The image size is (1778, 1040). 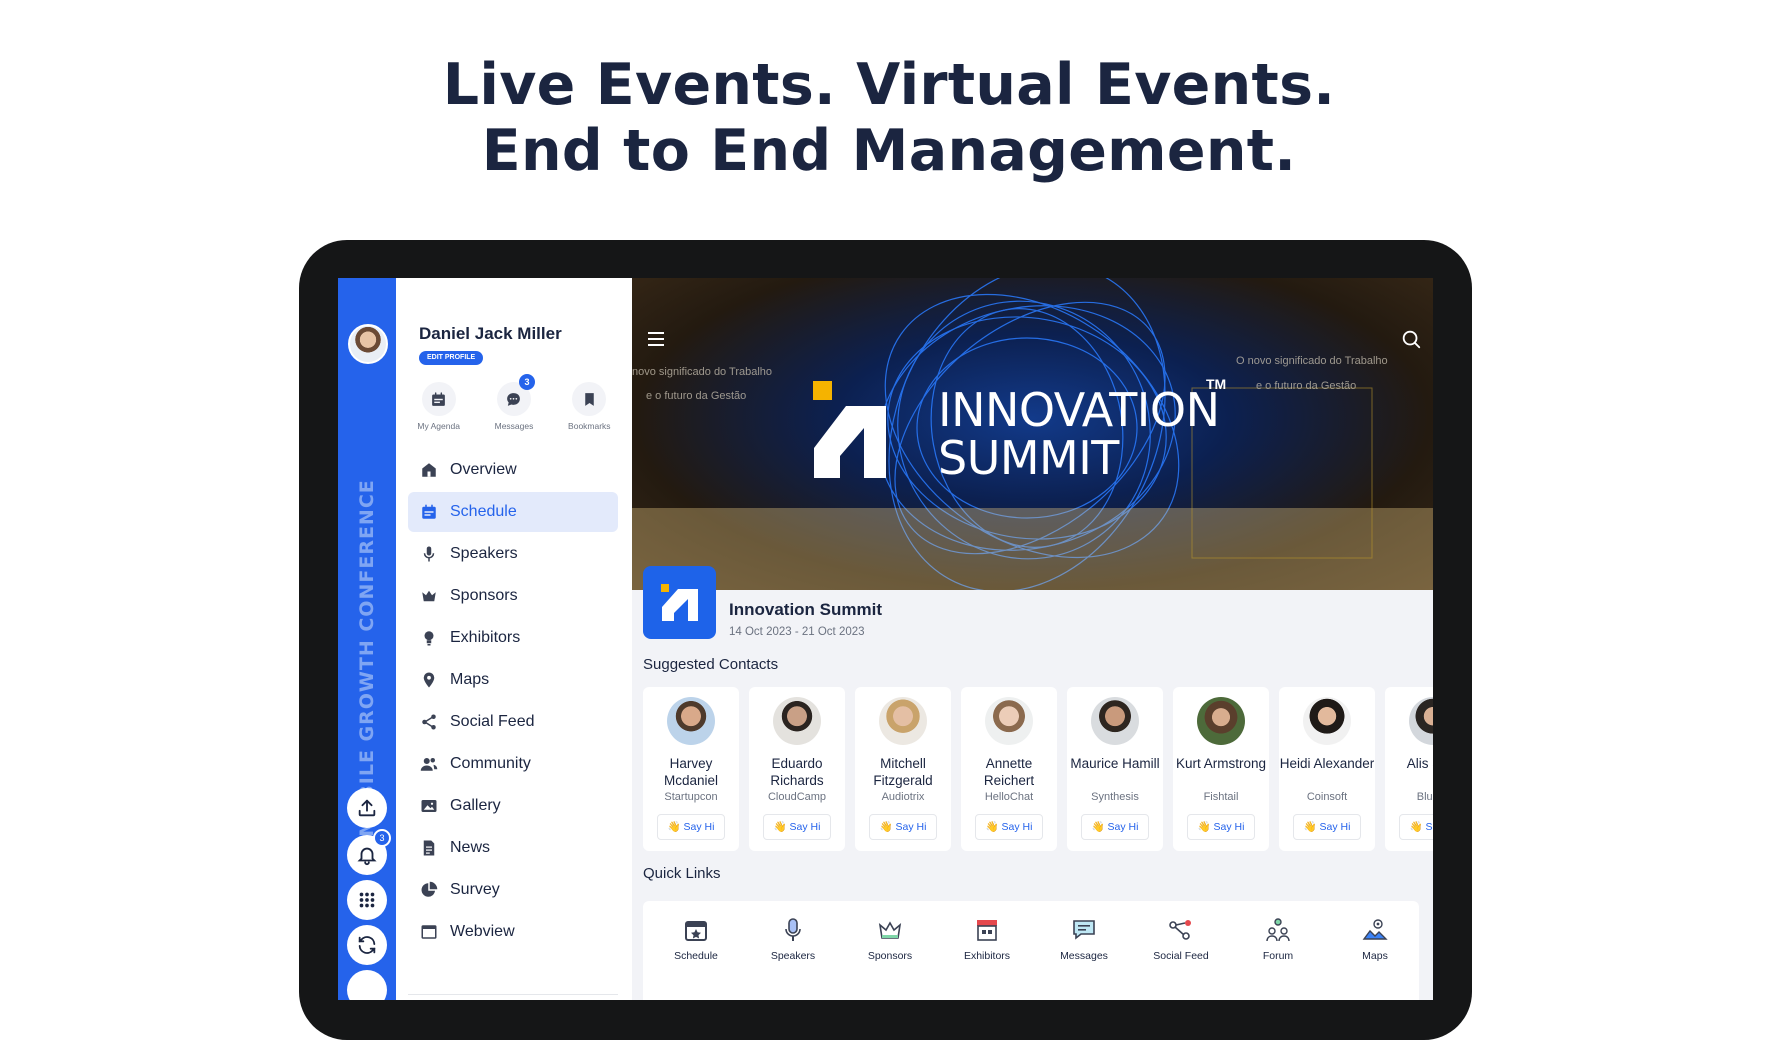 I want to click on menu-item-webview: Webview, so click(x=513, y=932).